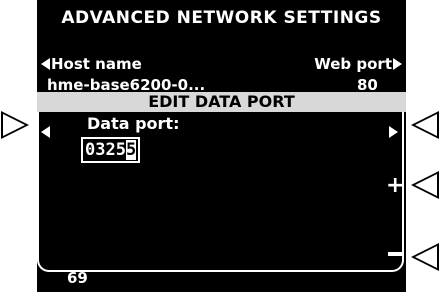 Image resolution: width=443 pixels, height=292 pixels. I want to click on pointer-right-arrow-icon, so click(425, 125).